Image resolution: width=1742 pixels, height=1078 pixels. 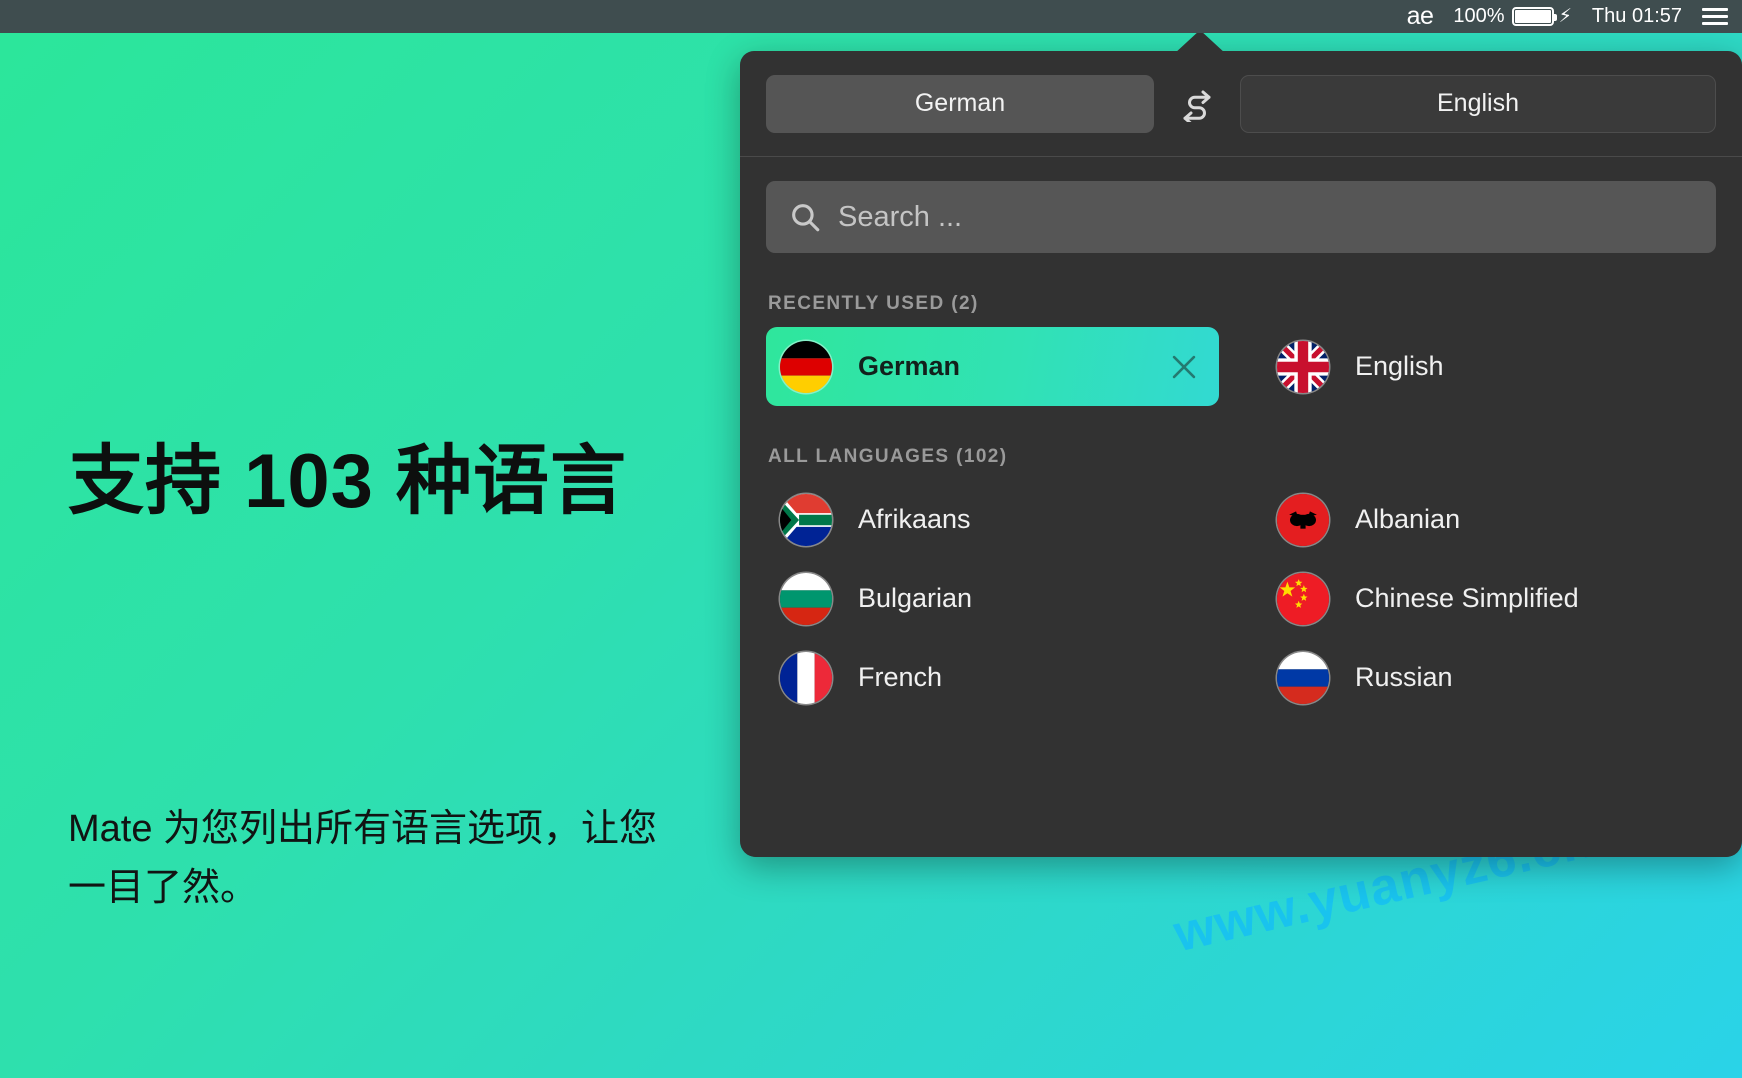 What do you see at coordinates (992, 519) in the screenshot?
I see `language-row-afrikaans: Afrikaans` at bounding box center [992, 519].